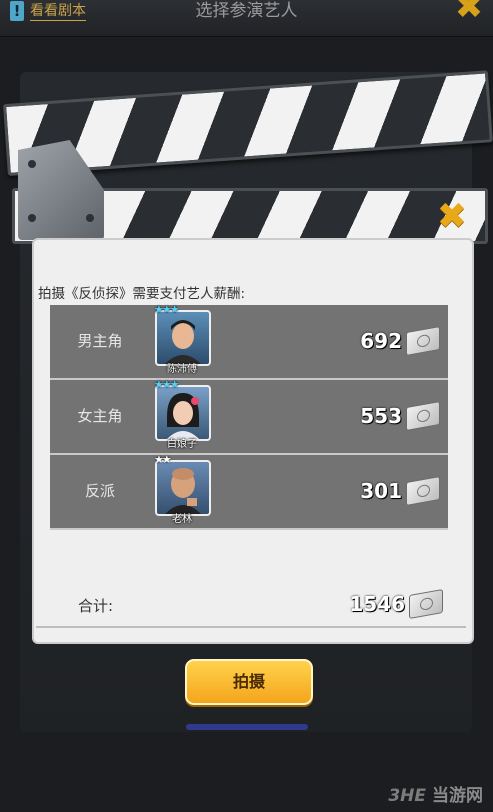  What do you see at coordinates (251, 627) in the screenshot?
I see `divider` at bounding box center [251, 627].